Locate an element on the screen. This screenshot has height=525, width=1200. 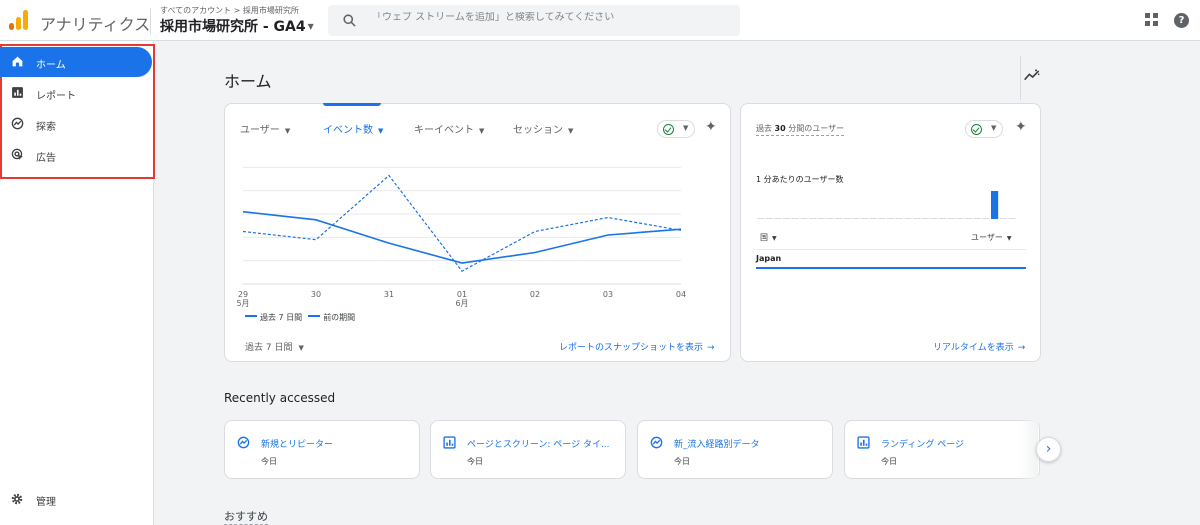
recent-item-card: 新規とリピーター 今日 is located at coordinates (322, 449).